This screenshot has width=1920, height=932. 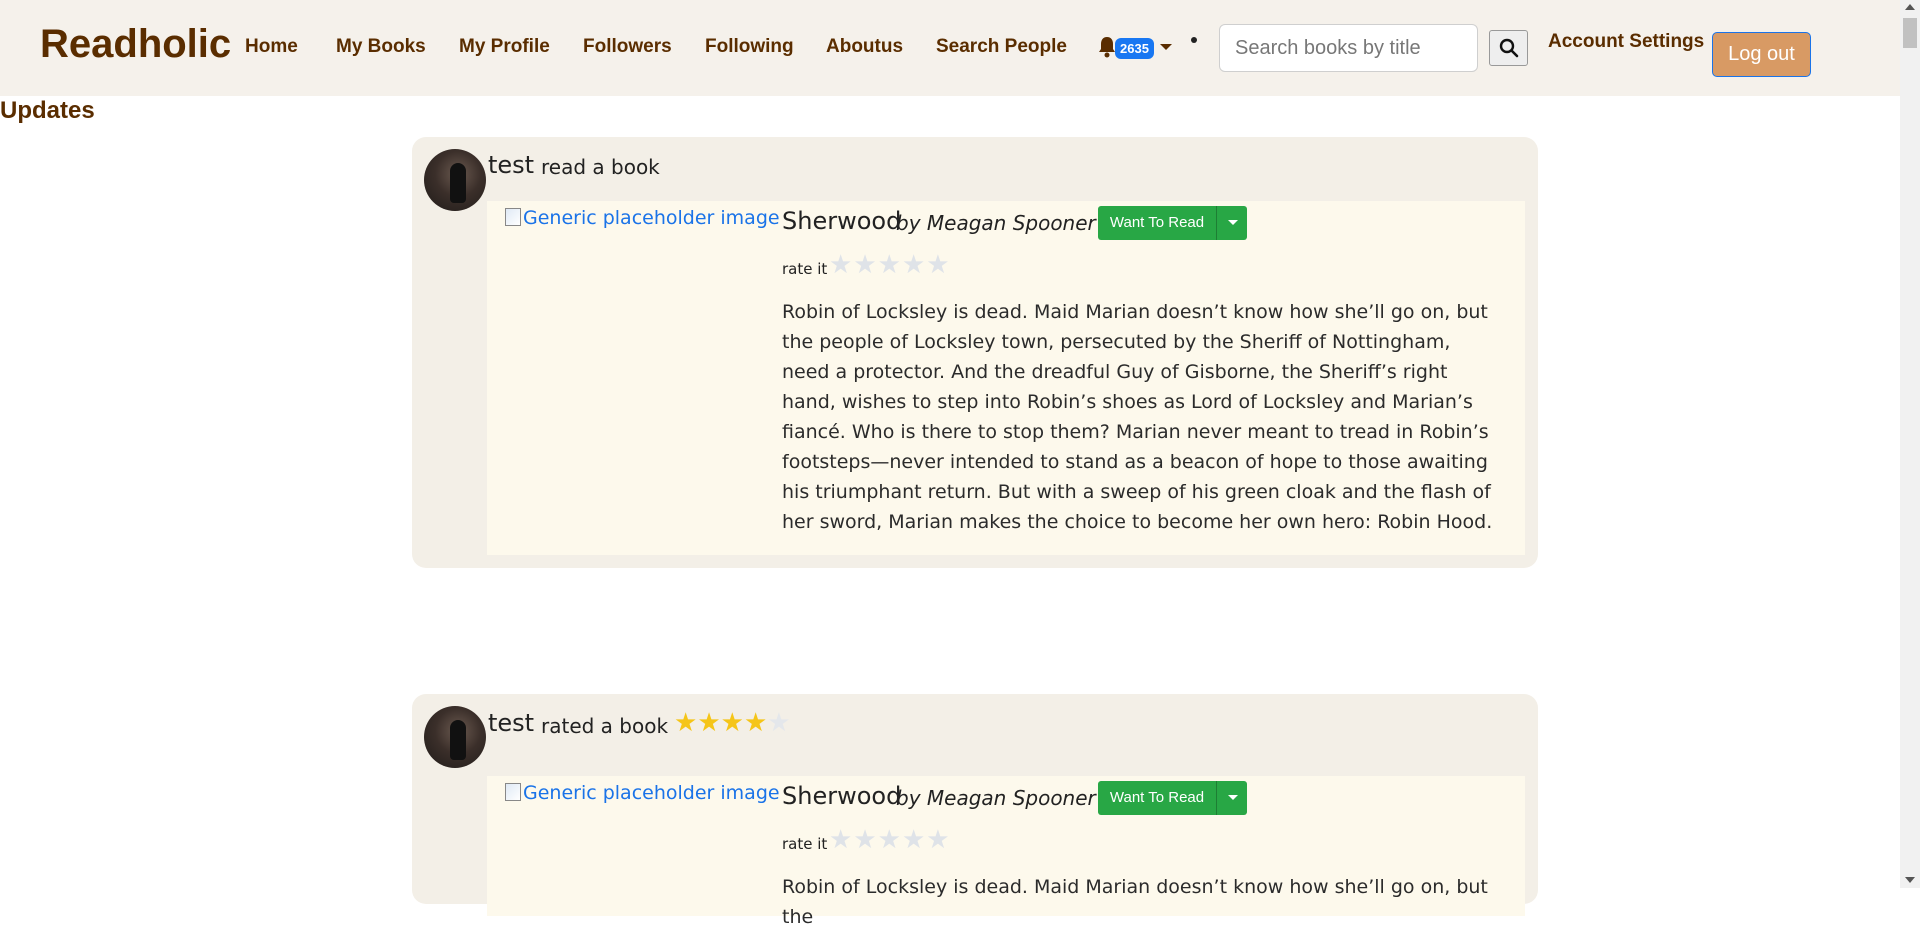 I want to click on bell-icon, so click(x=1107, y=47).